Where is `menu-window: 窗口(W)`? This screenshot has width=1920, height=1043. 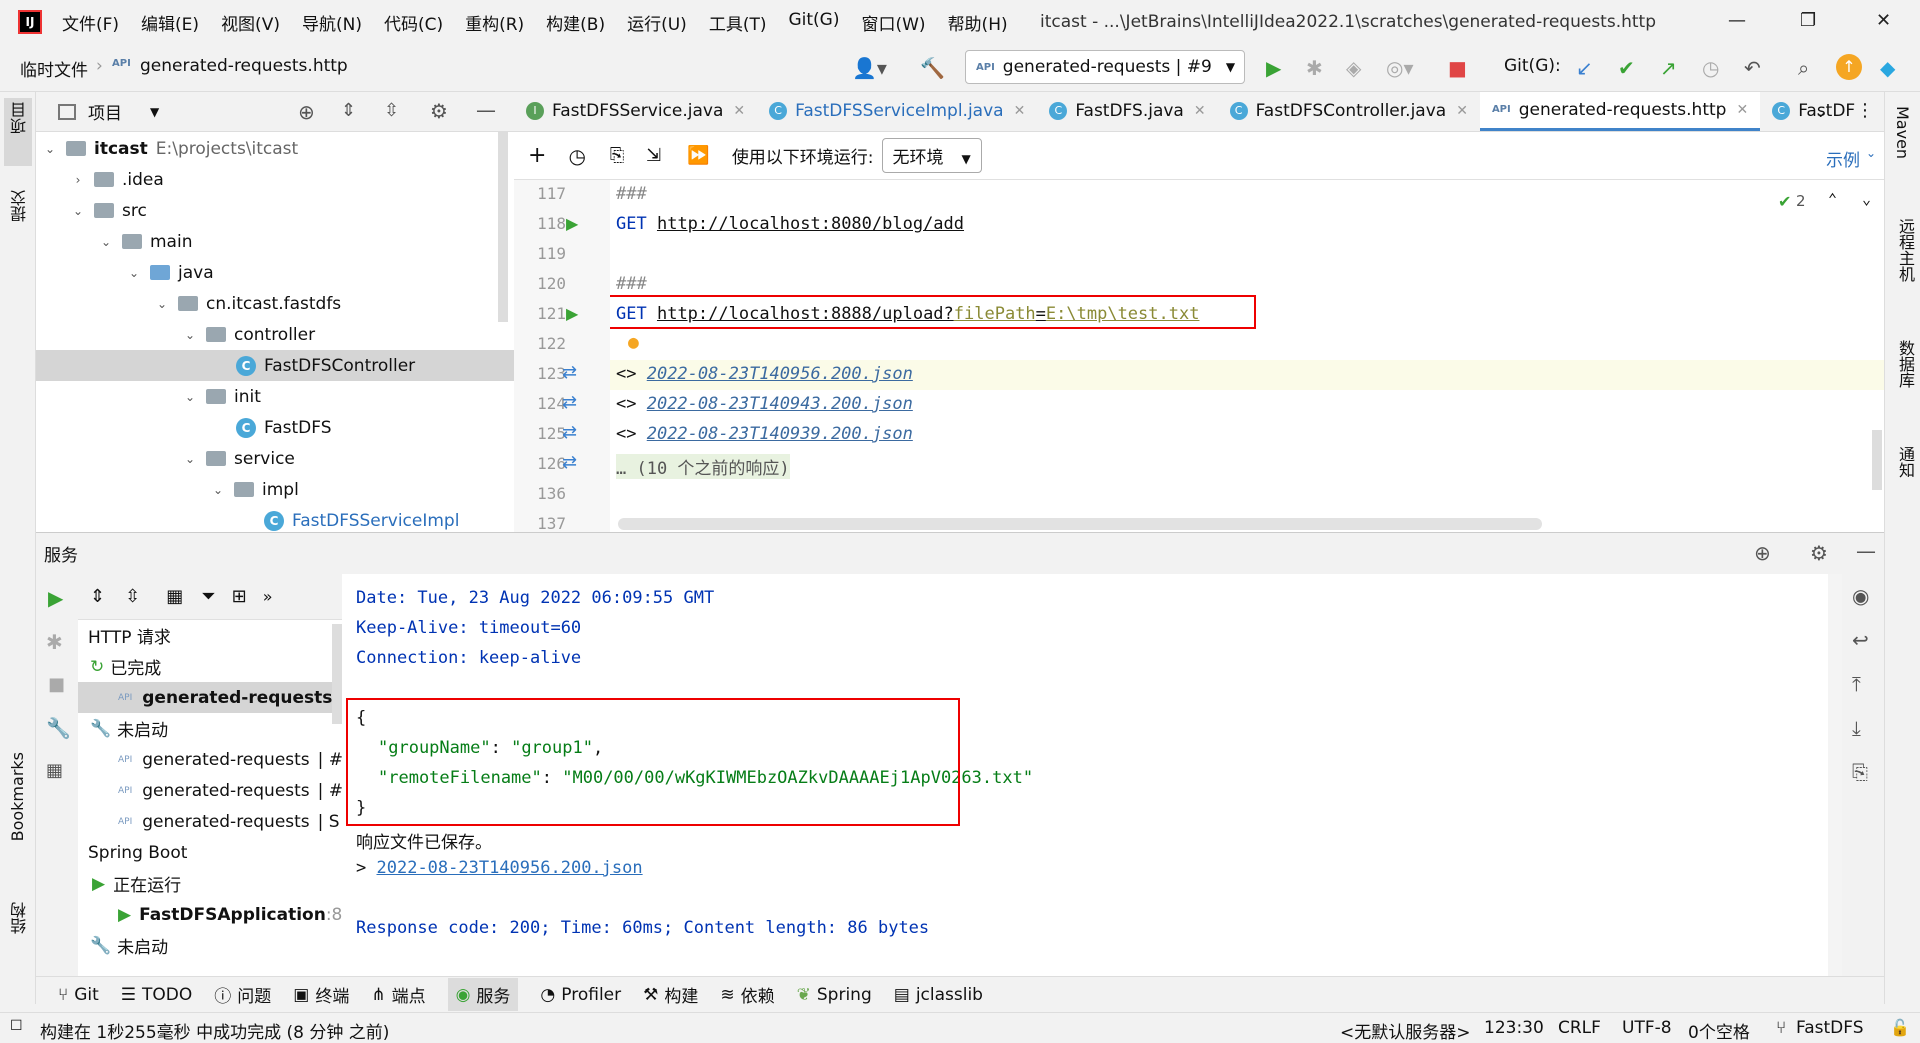
menu-window: 窗口(W) is located at coordinates (893, 22).